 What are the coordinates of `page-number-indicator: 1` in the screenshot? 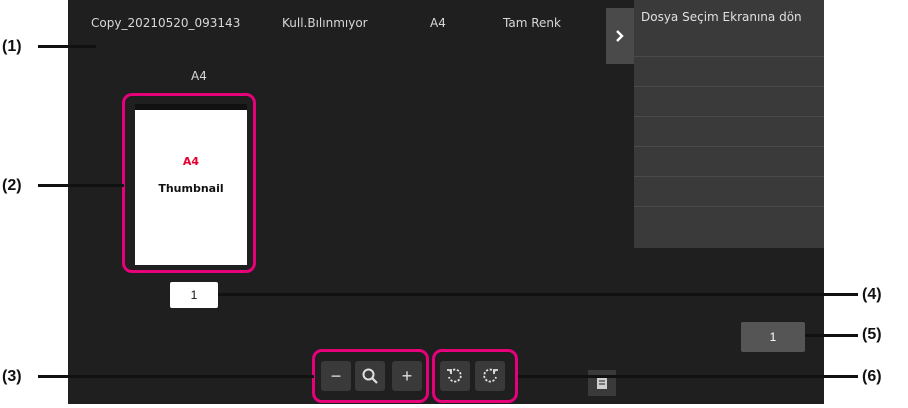 It's located at (194, 295).